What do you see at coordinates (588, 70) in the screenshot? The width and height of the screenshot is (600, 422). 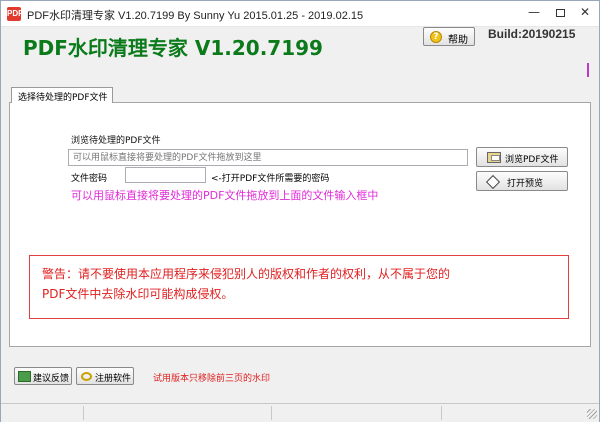 I see `edge-marker` at bounding box center [588, 70].